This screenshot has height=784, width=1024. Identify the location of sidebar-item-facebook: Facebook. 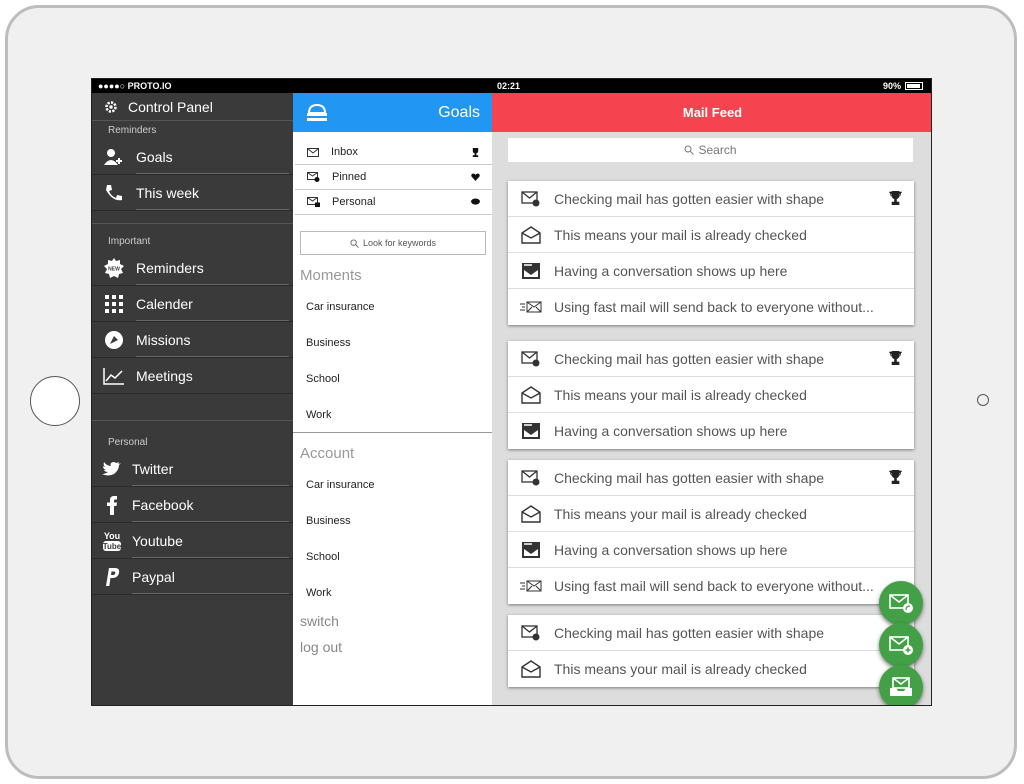
(192, 505).